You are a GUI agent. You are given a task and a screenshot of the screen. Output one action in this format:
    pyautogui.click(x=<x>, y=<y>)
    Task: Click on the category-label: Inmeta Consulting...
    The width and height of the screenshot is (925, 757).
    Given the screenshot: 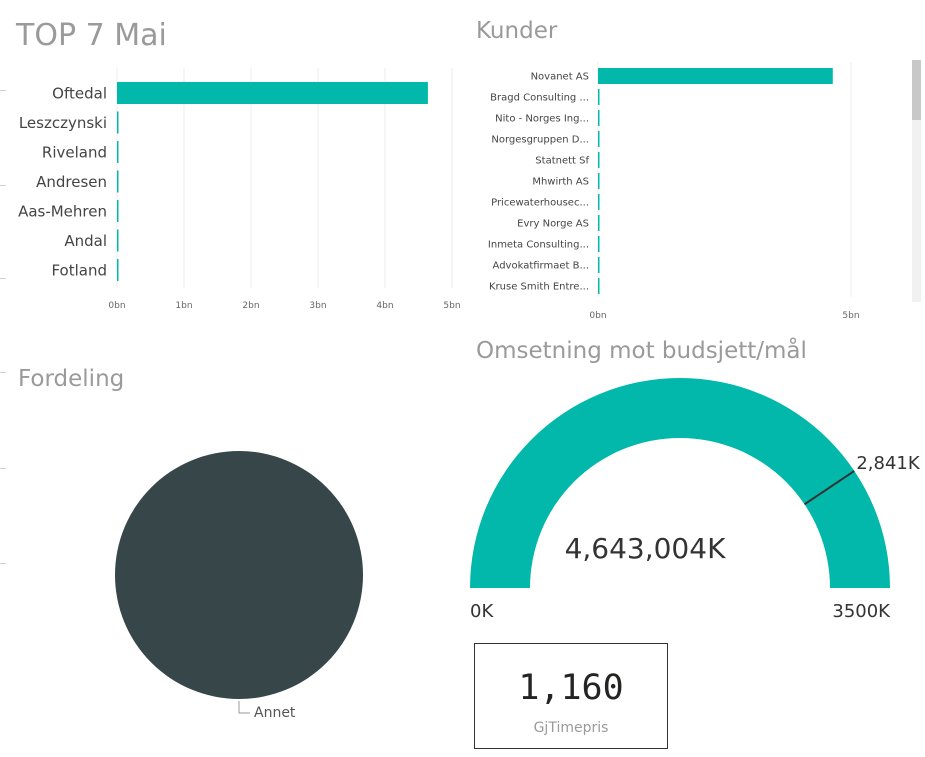 What is the action you would take?
    pyautogui.click(x=538, y=245)
    